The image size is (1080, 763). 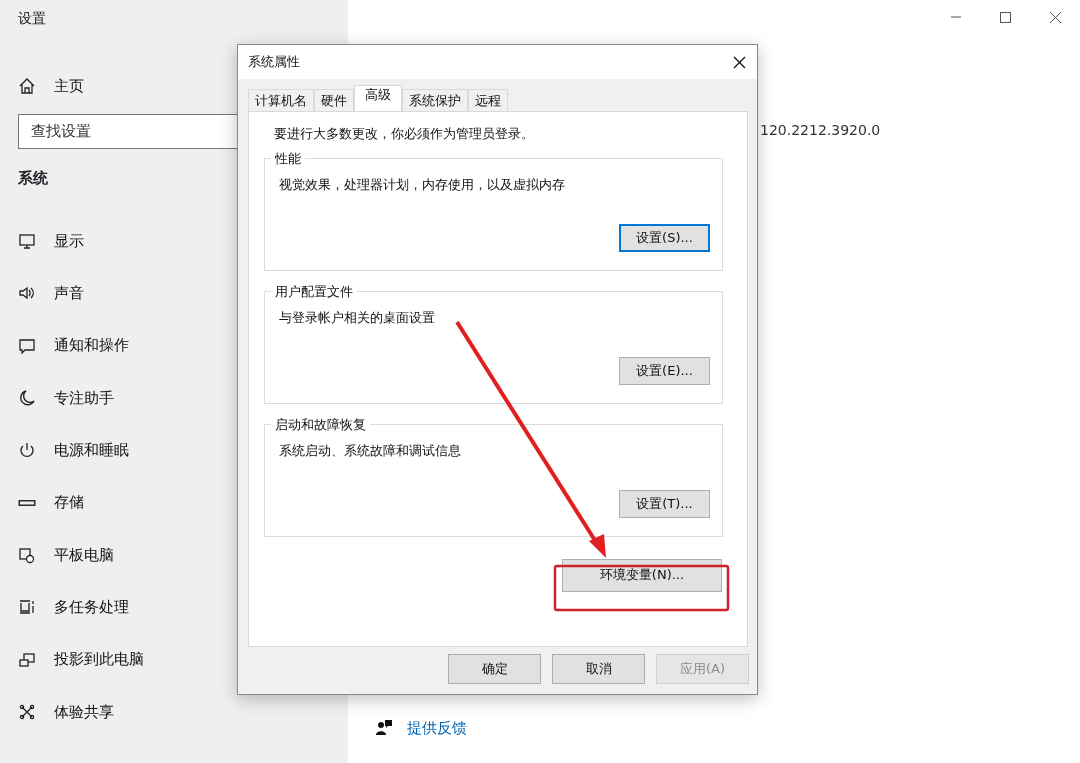 What do you see at coordinates (27, 554) in the screenshot?
I see `tablet-icon` at bounding box center [27, 554].